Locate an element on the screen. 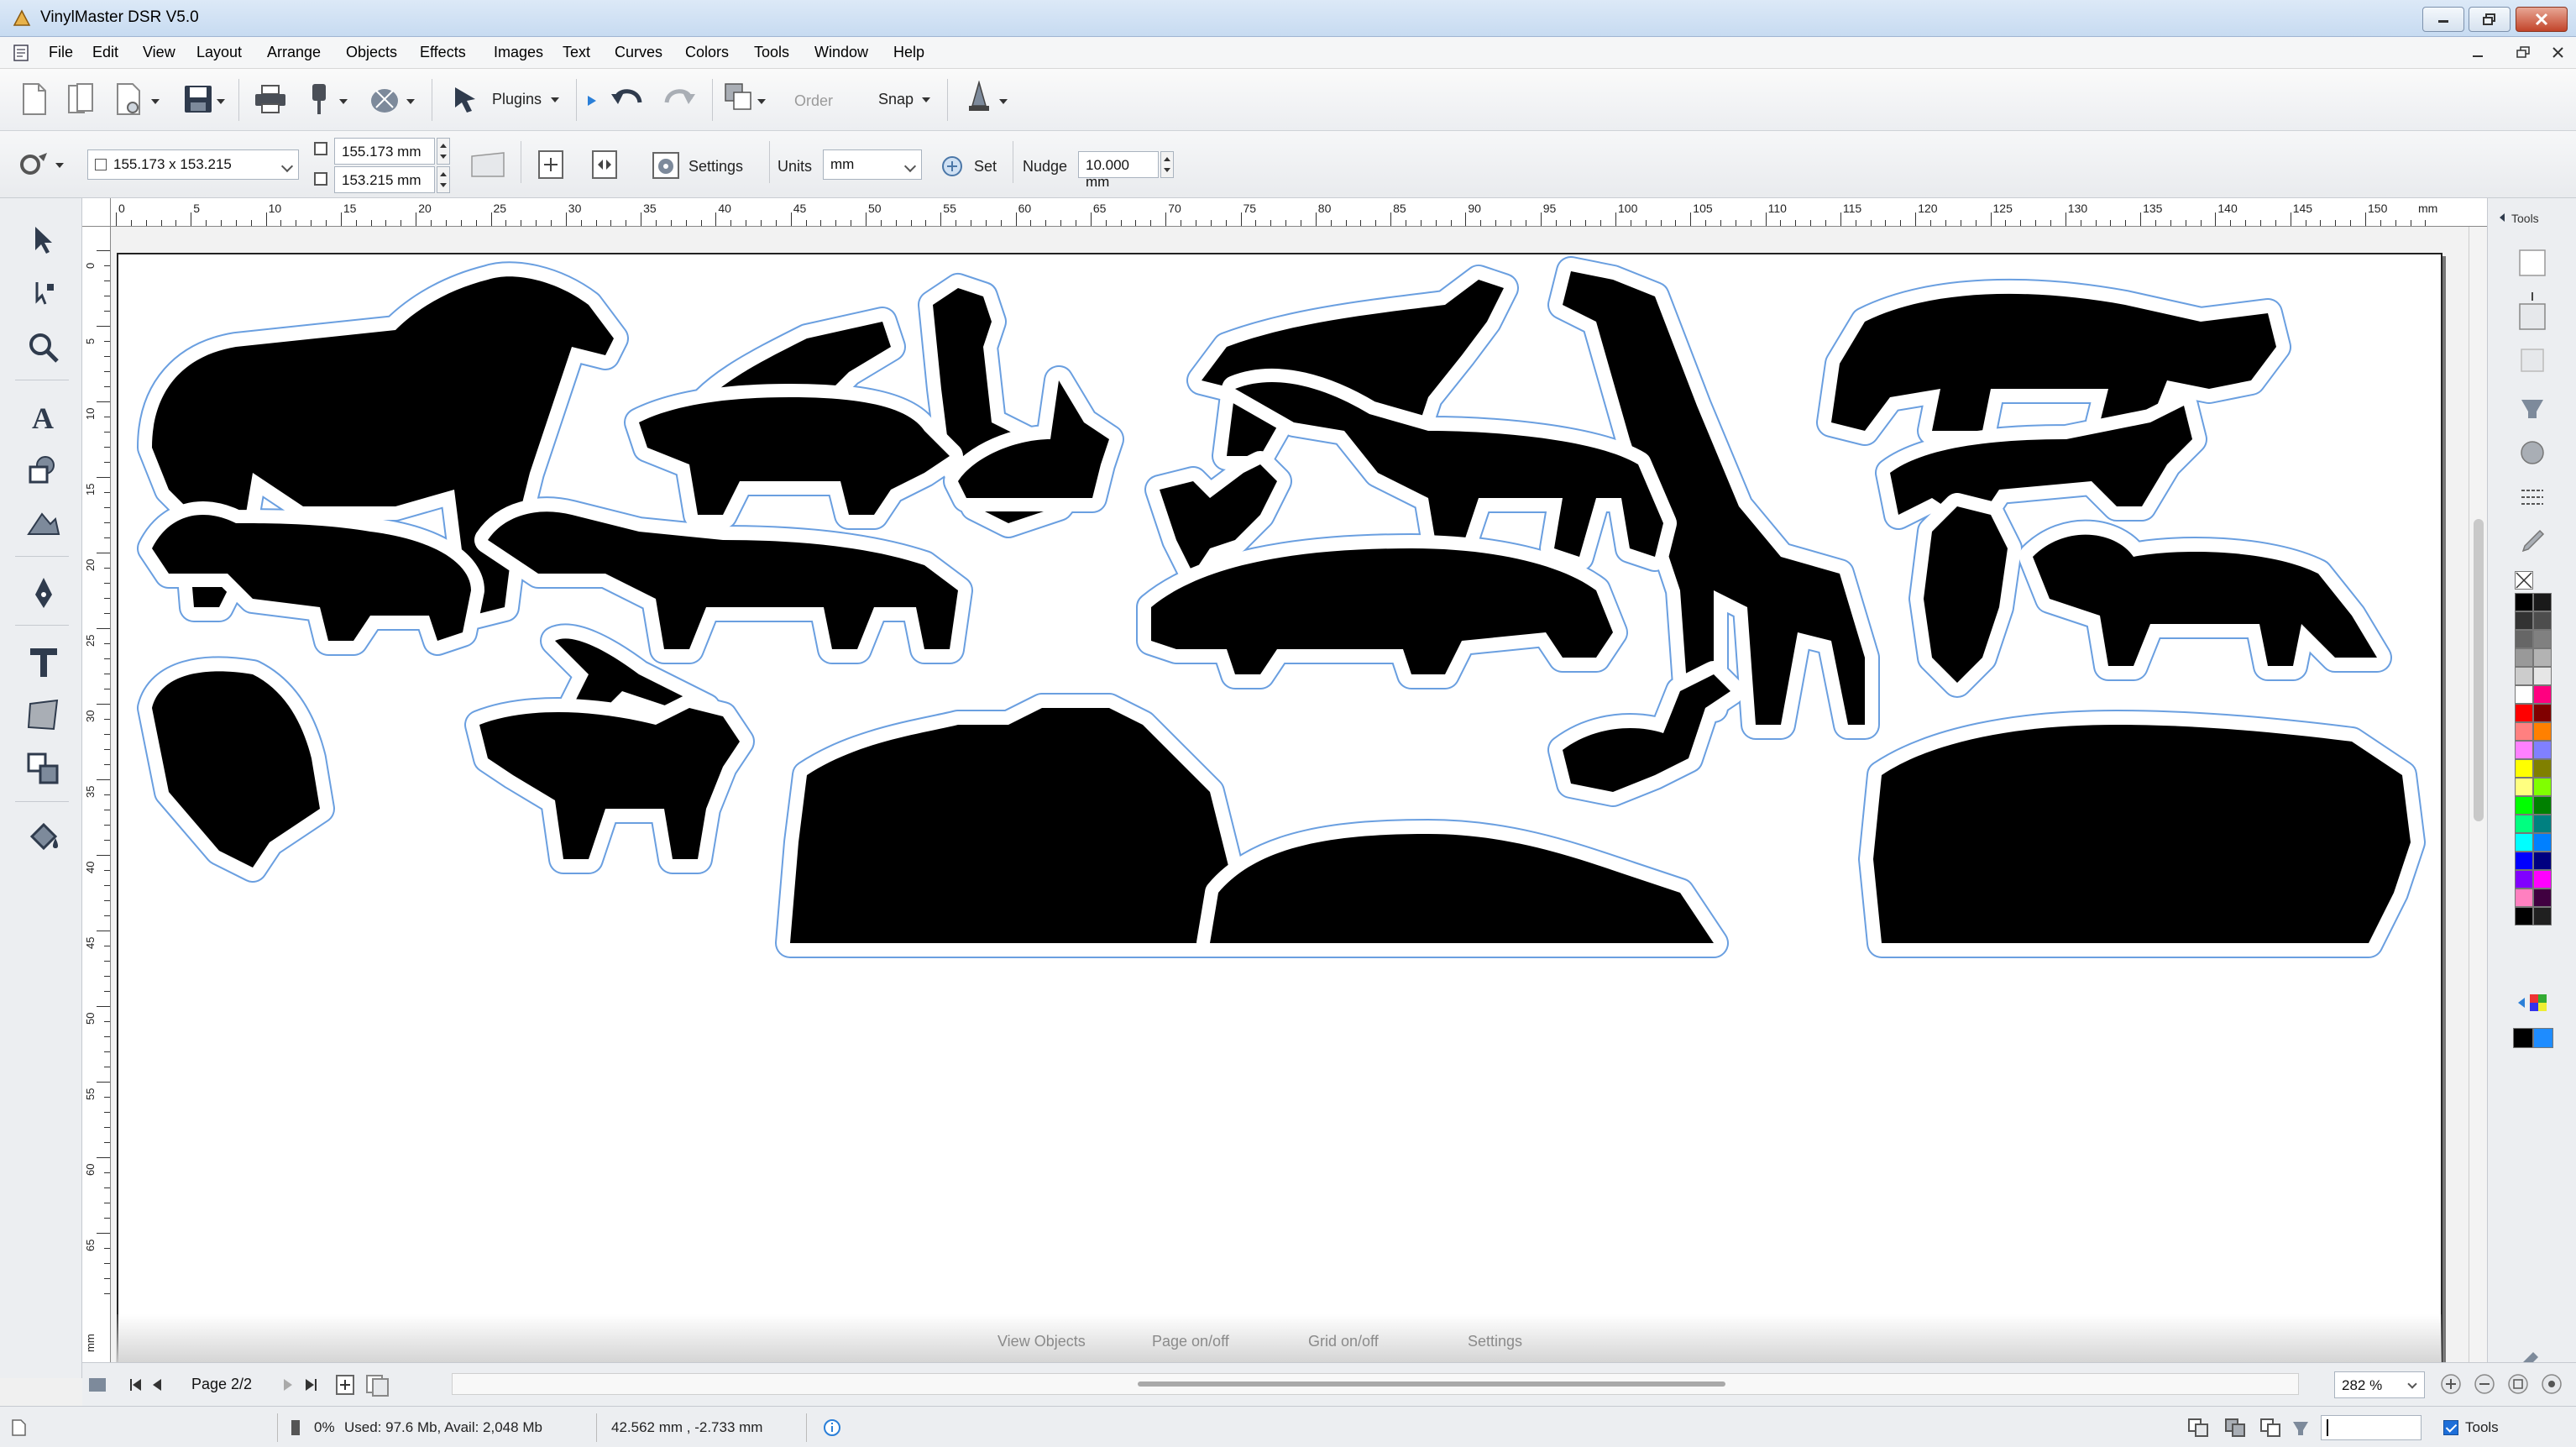 This screenshot has height=1447, width=2576. menu-help: Help is located at coordinates (908, 52).